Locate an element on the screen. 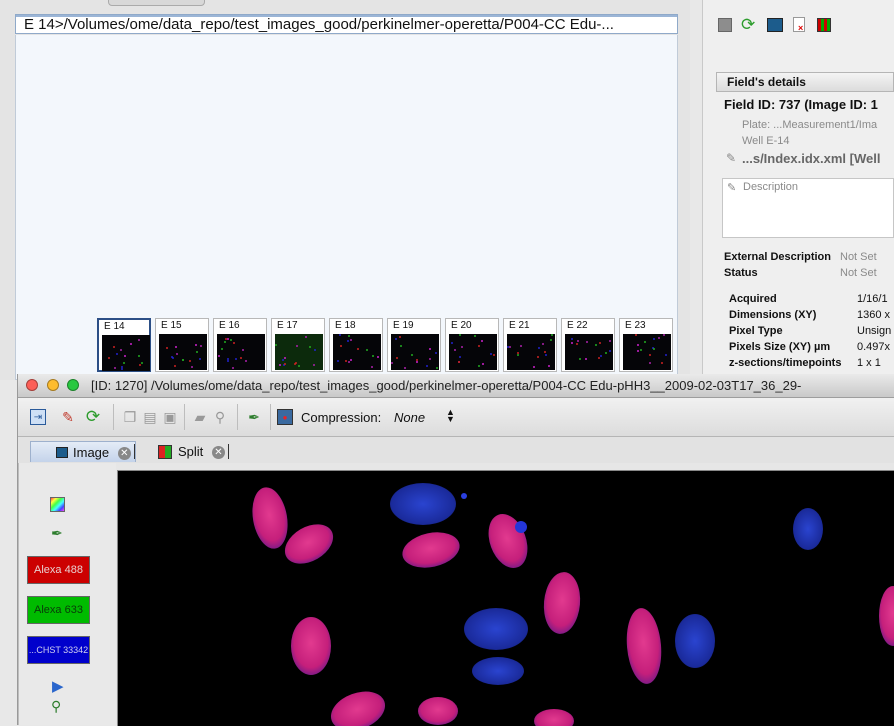 The image size is (894, 726). toolbar-separator is located at coordinates (270, 417).